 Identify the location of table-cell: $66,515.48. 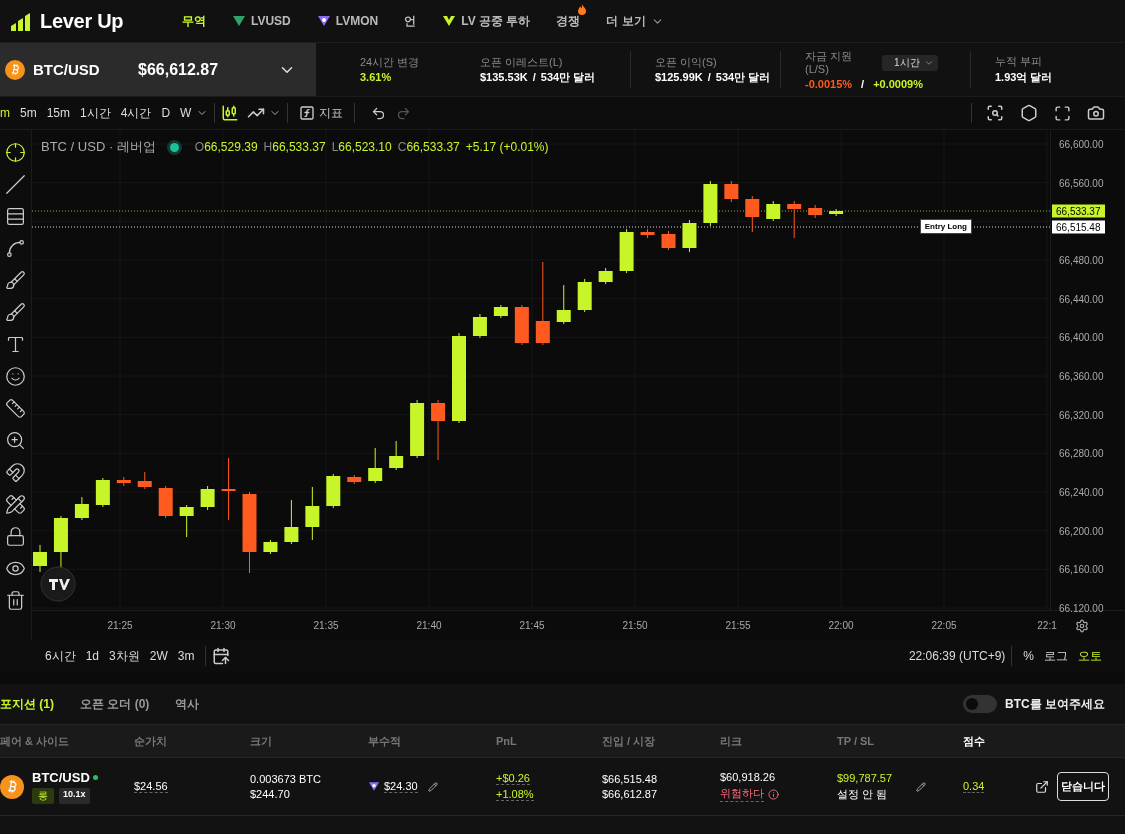
(630, 779).